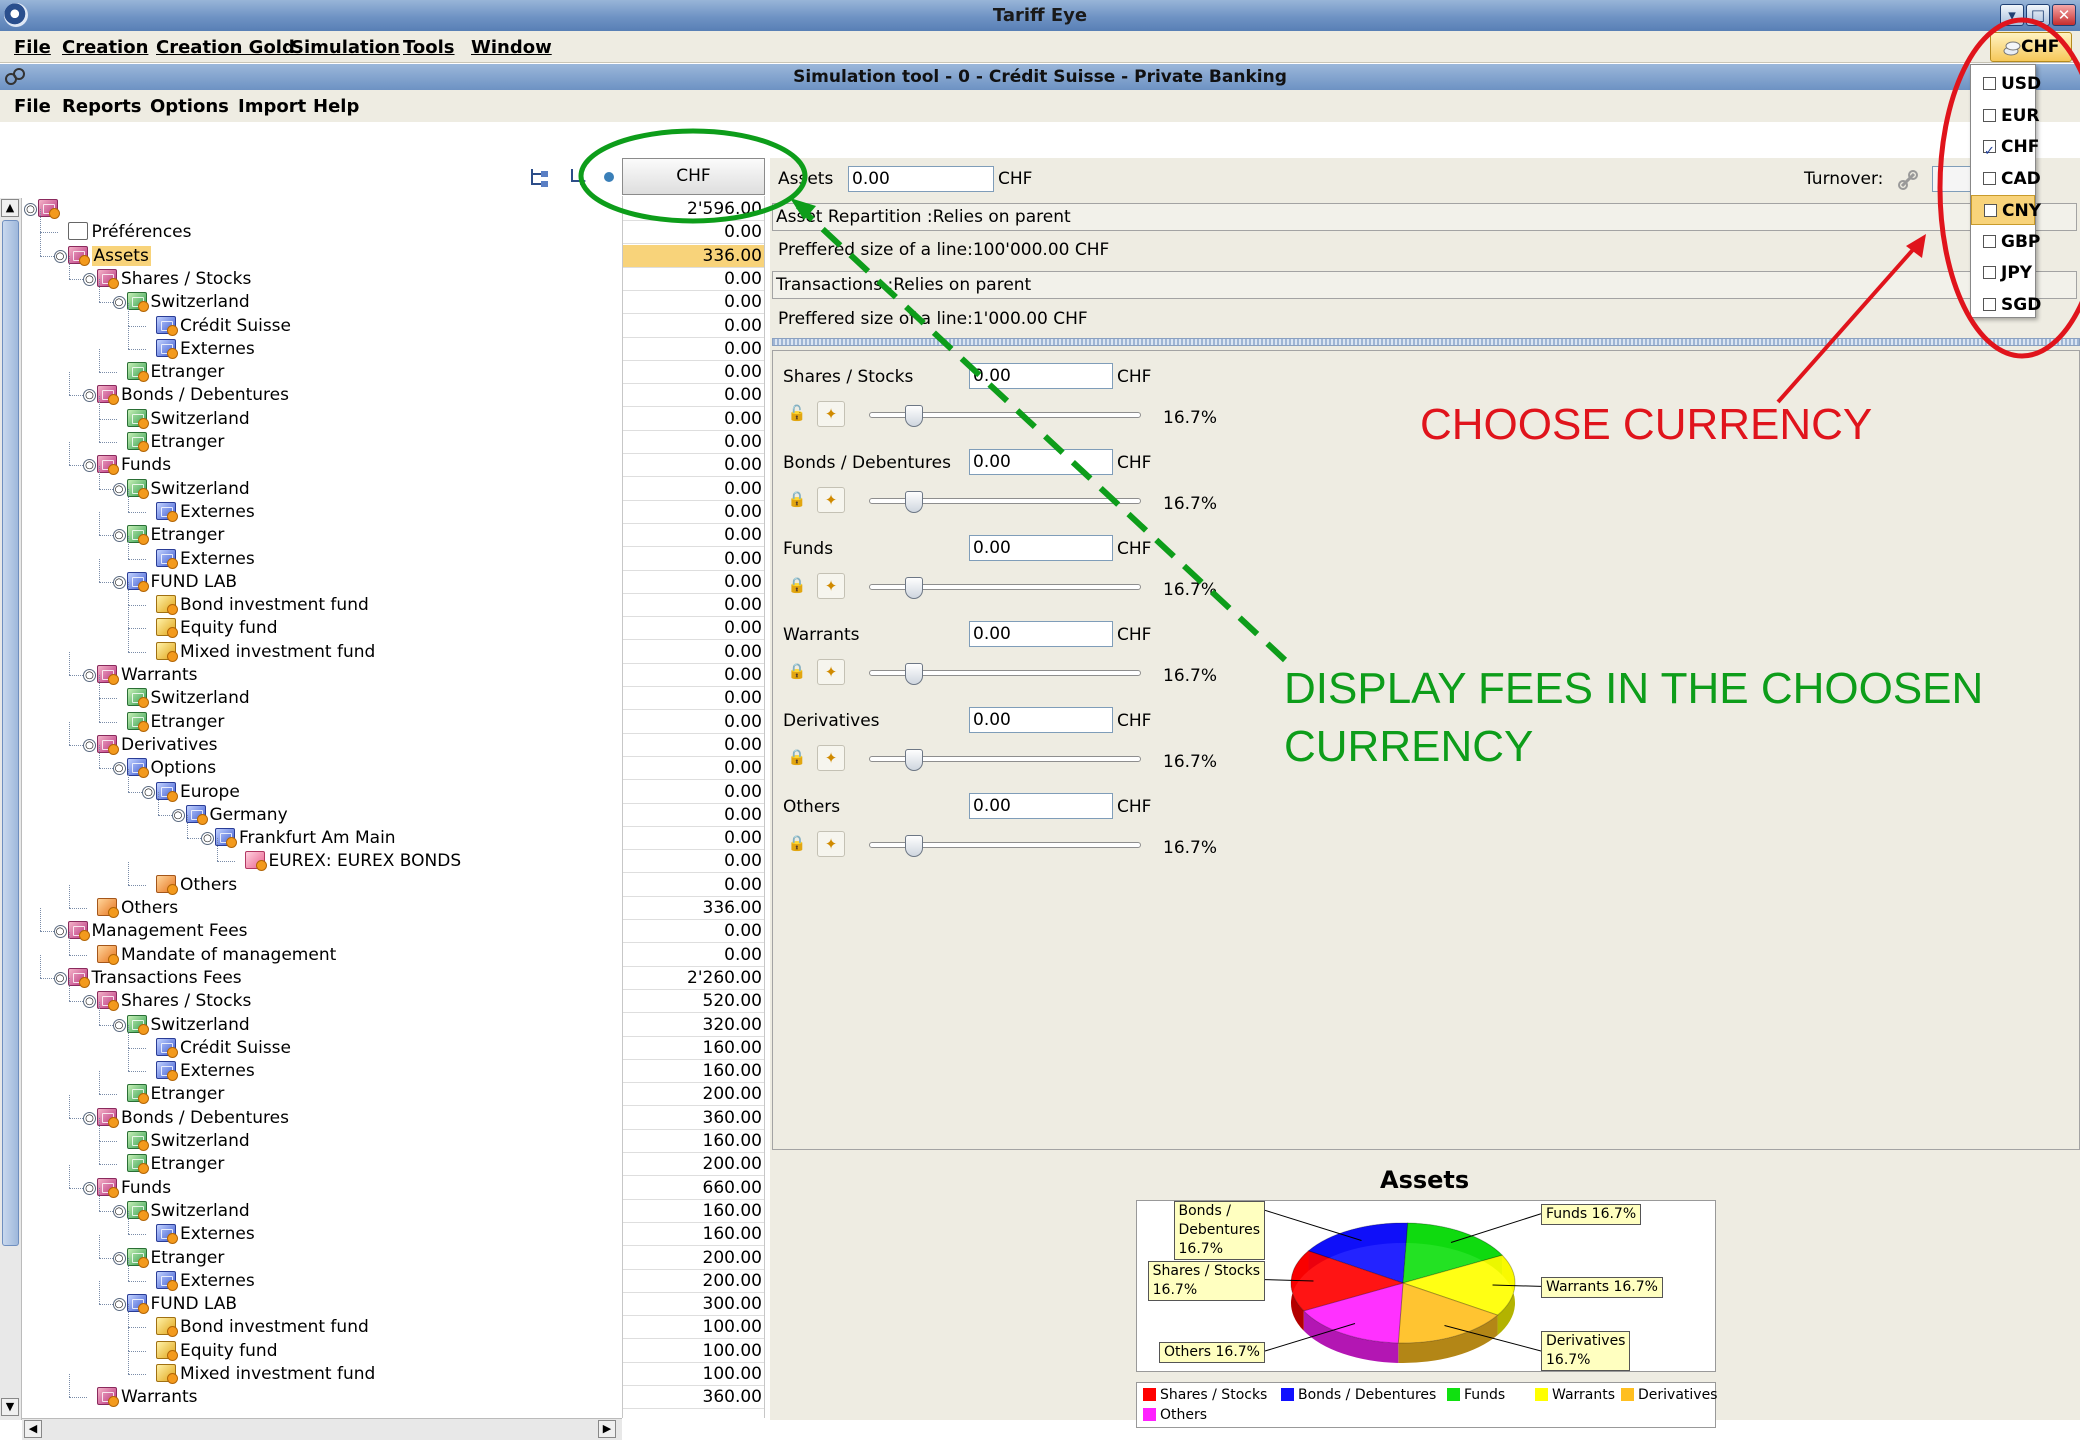  I want to click on display-fees-annotation: DISPLAY FEES IN THE CHOOSEN CURRENCY, so click(1633, 718).